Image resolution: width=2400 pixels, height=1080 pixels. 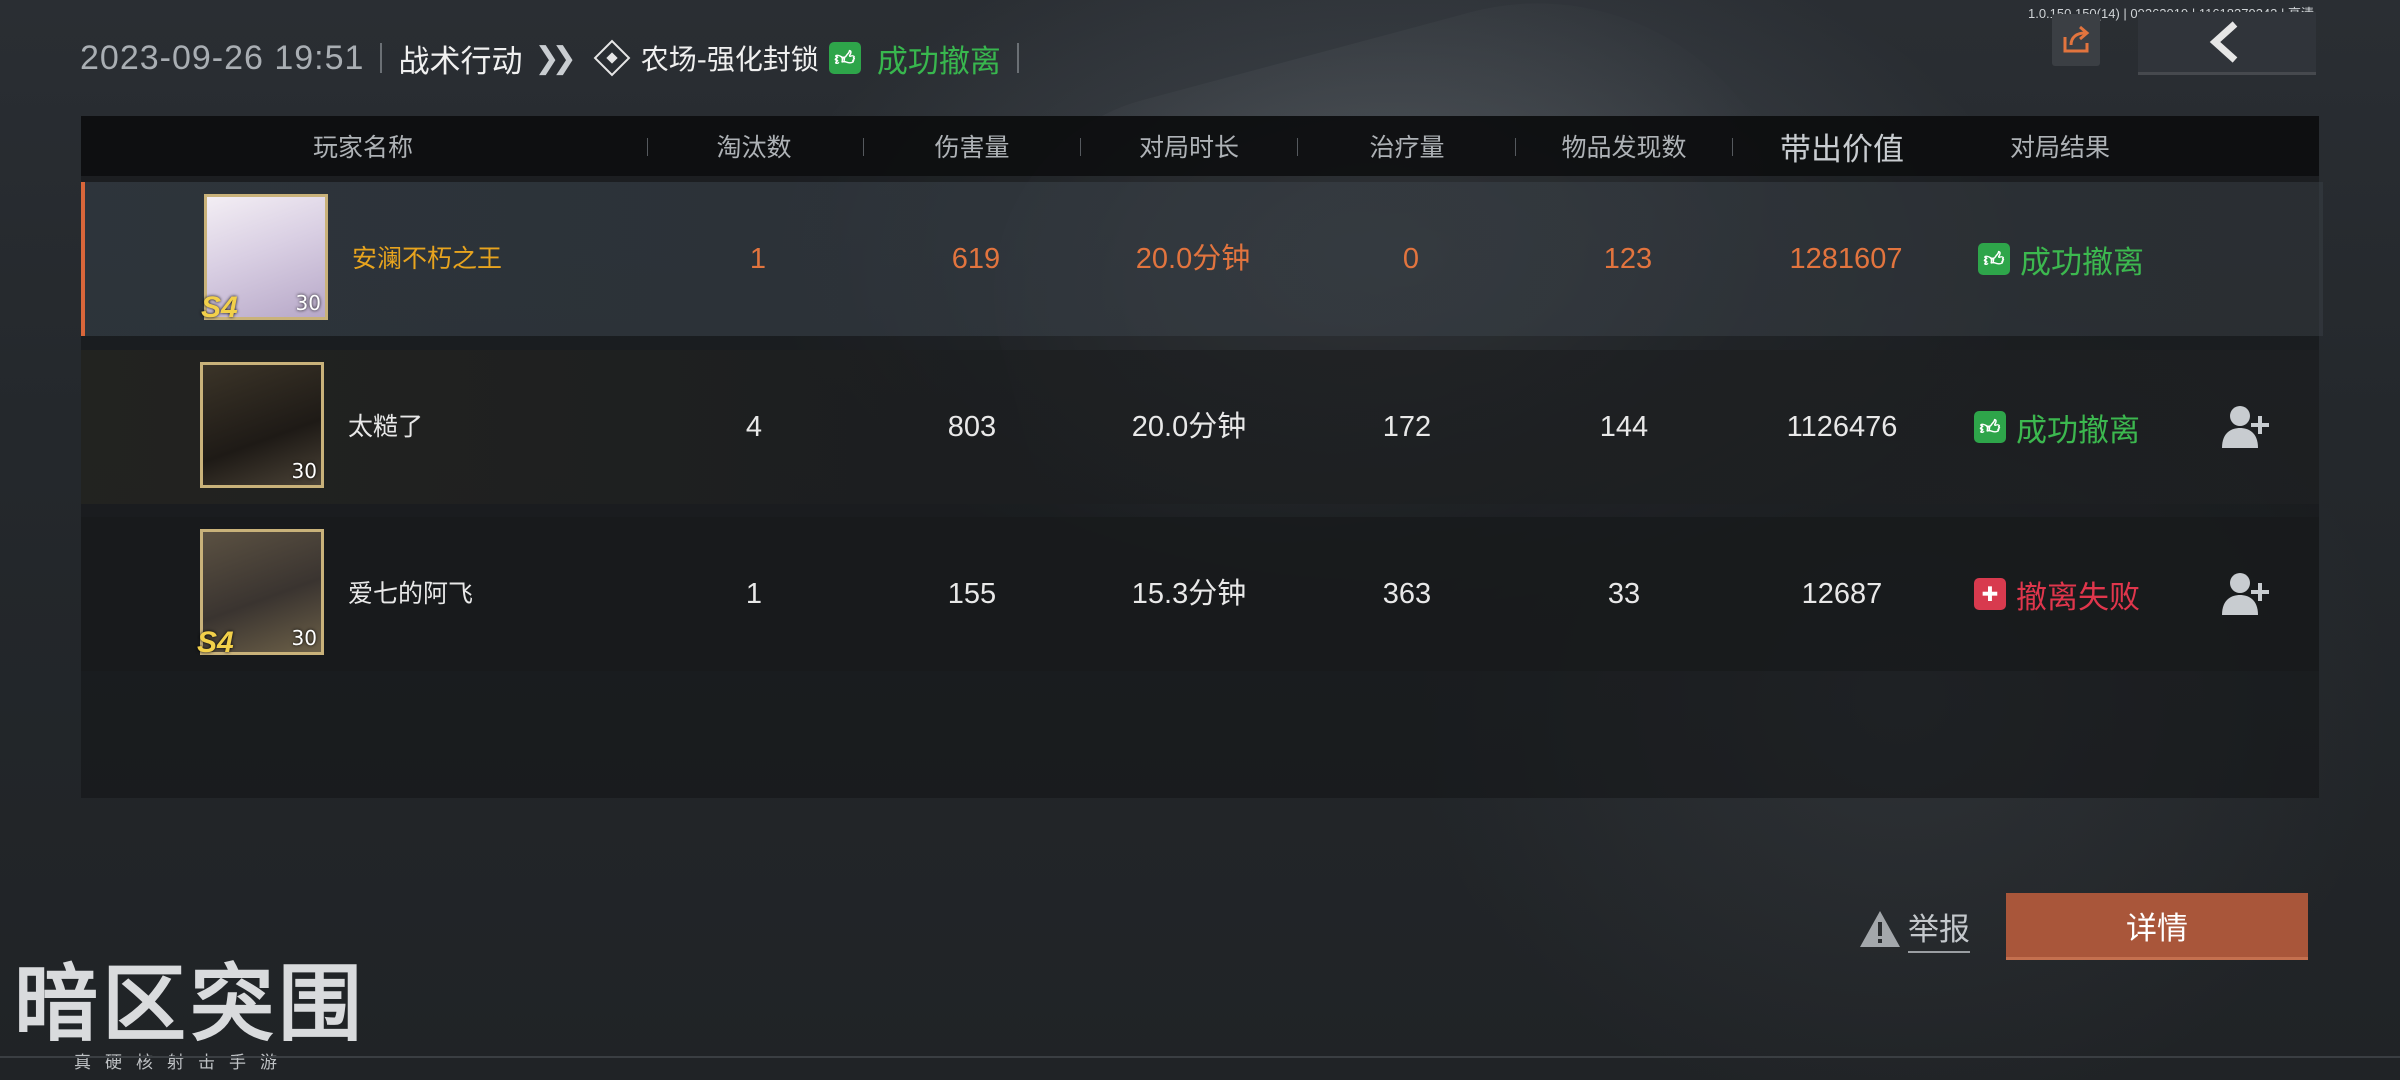 I want to click on damage: 155, so click(x=972, y=594).